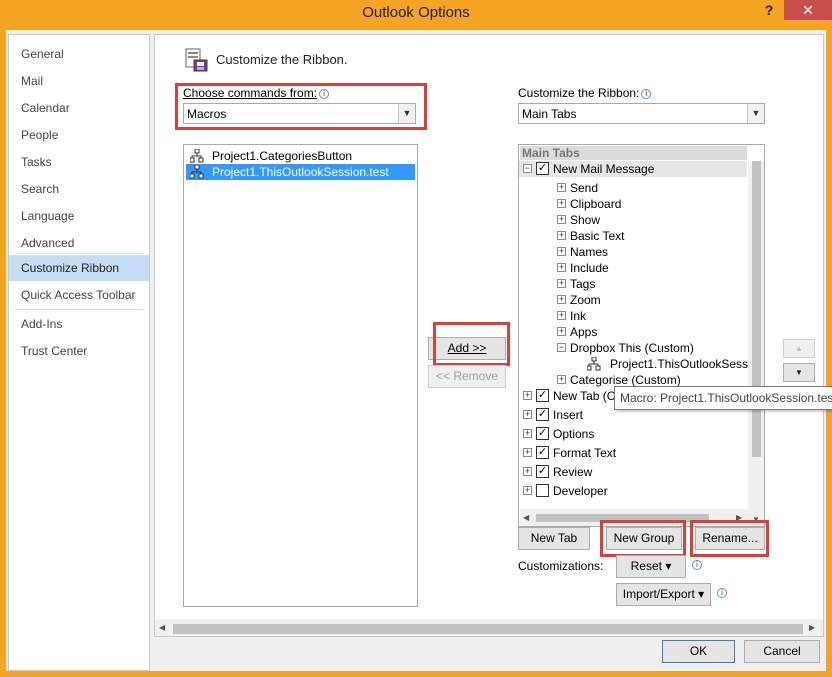 The image size is (832, 677). I want to click on remove-button: << Remove, so click(467, 376).